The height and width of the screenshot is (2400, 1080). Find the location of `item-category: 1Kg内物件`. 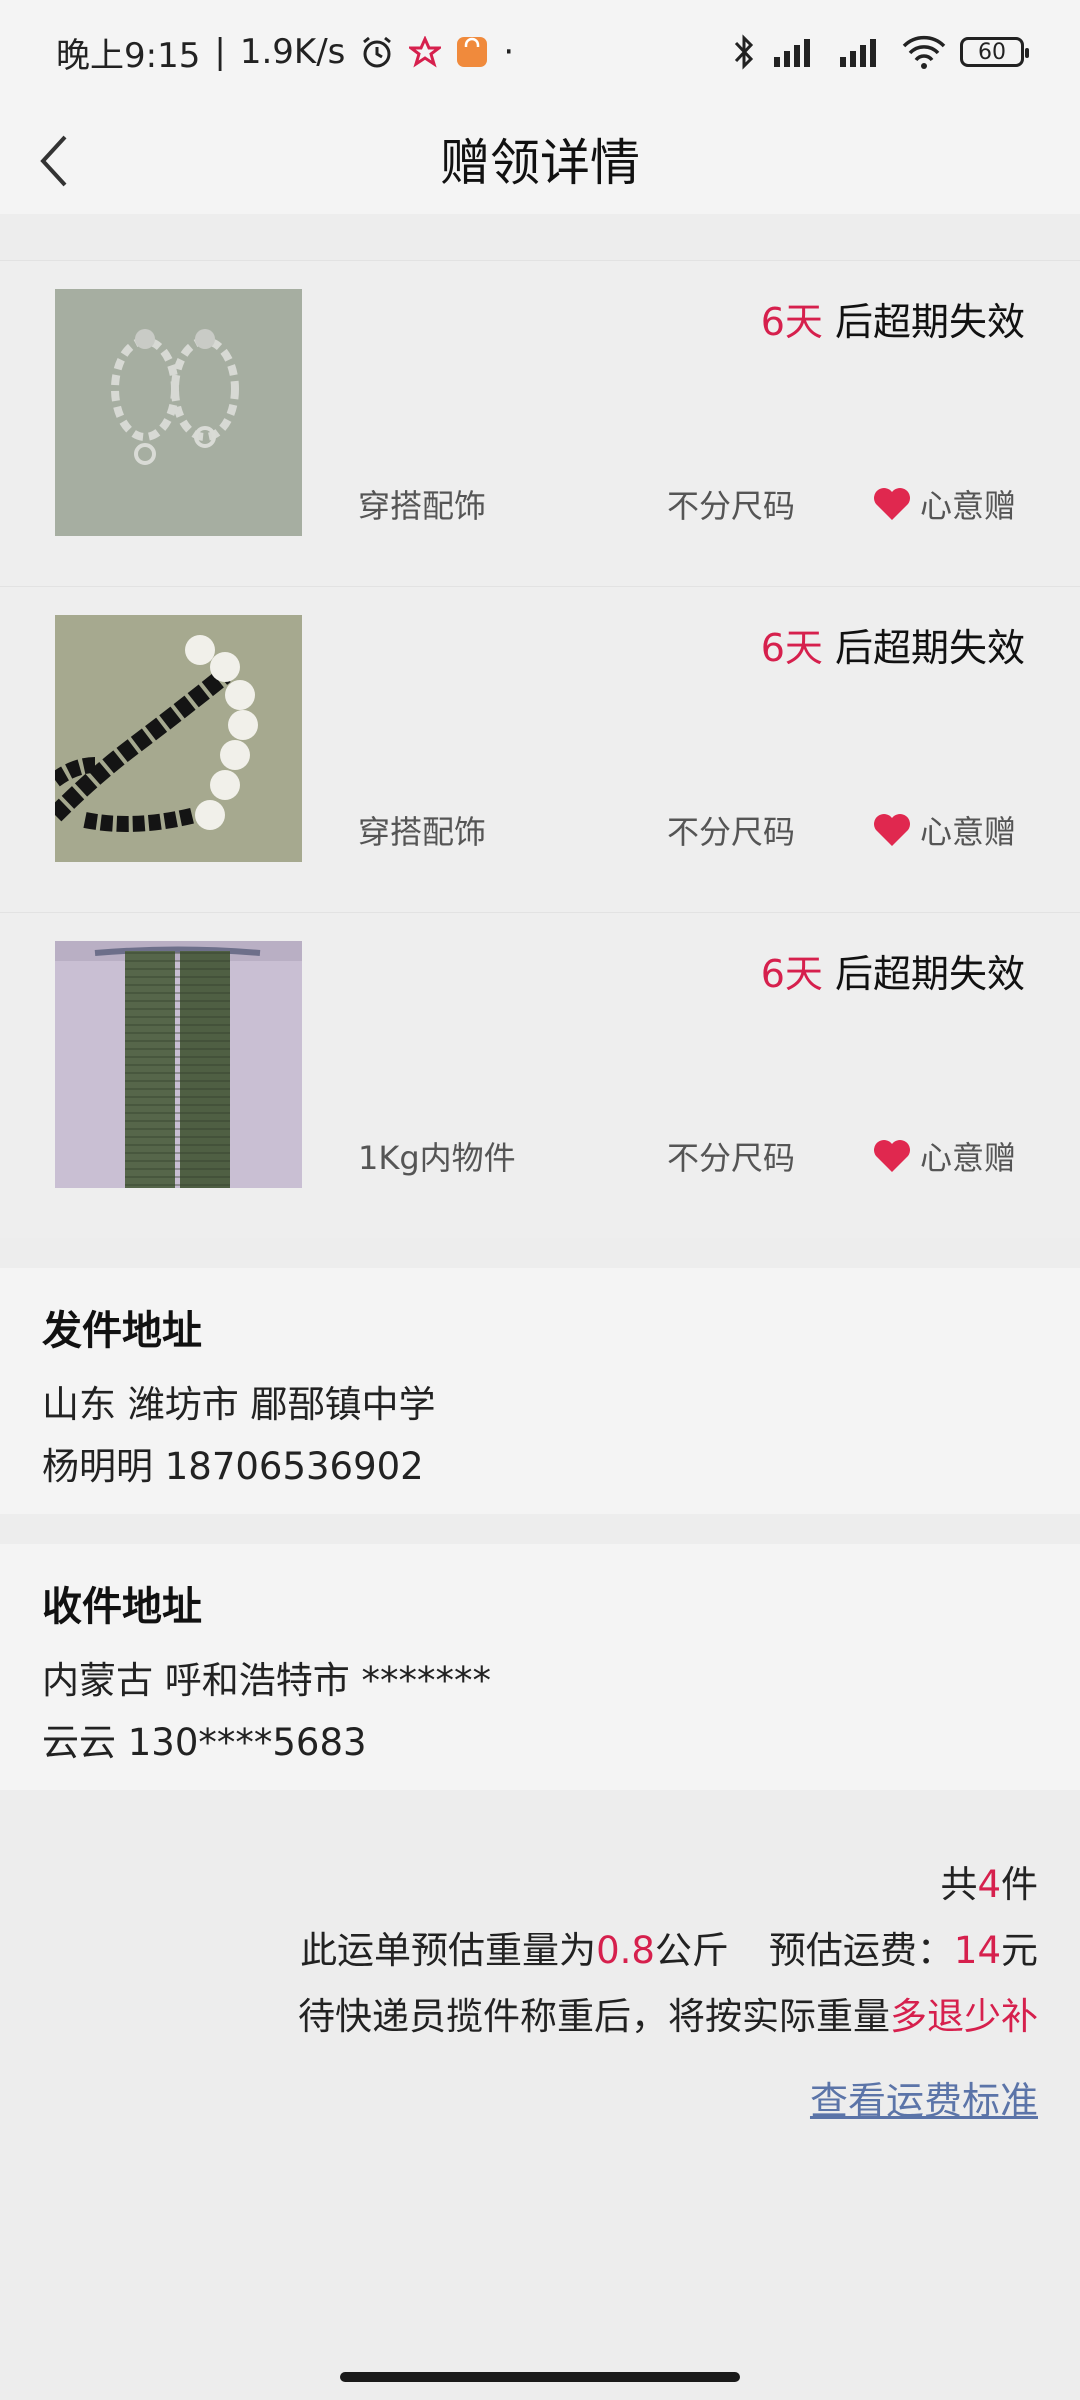

item-category: 1Kg内物件 is located at coordinates (437, 1158).